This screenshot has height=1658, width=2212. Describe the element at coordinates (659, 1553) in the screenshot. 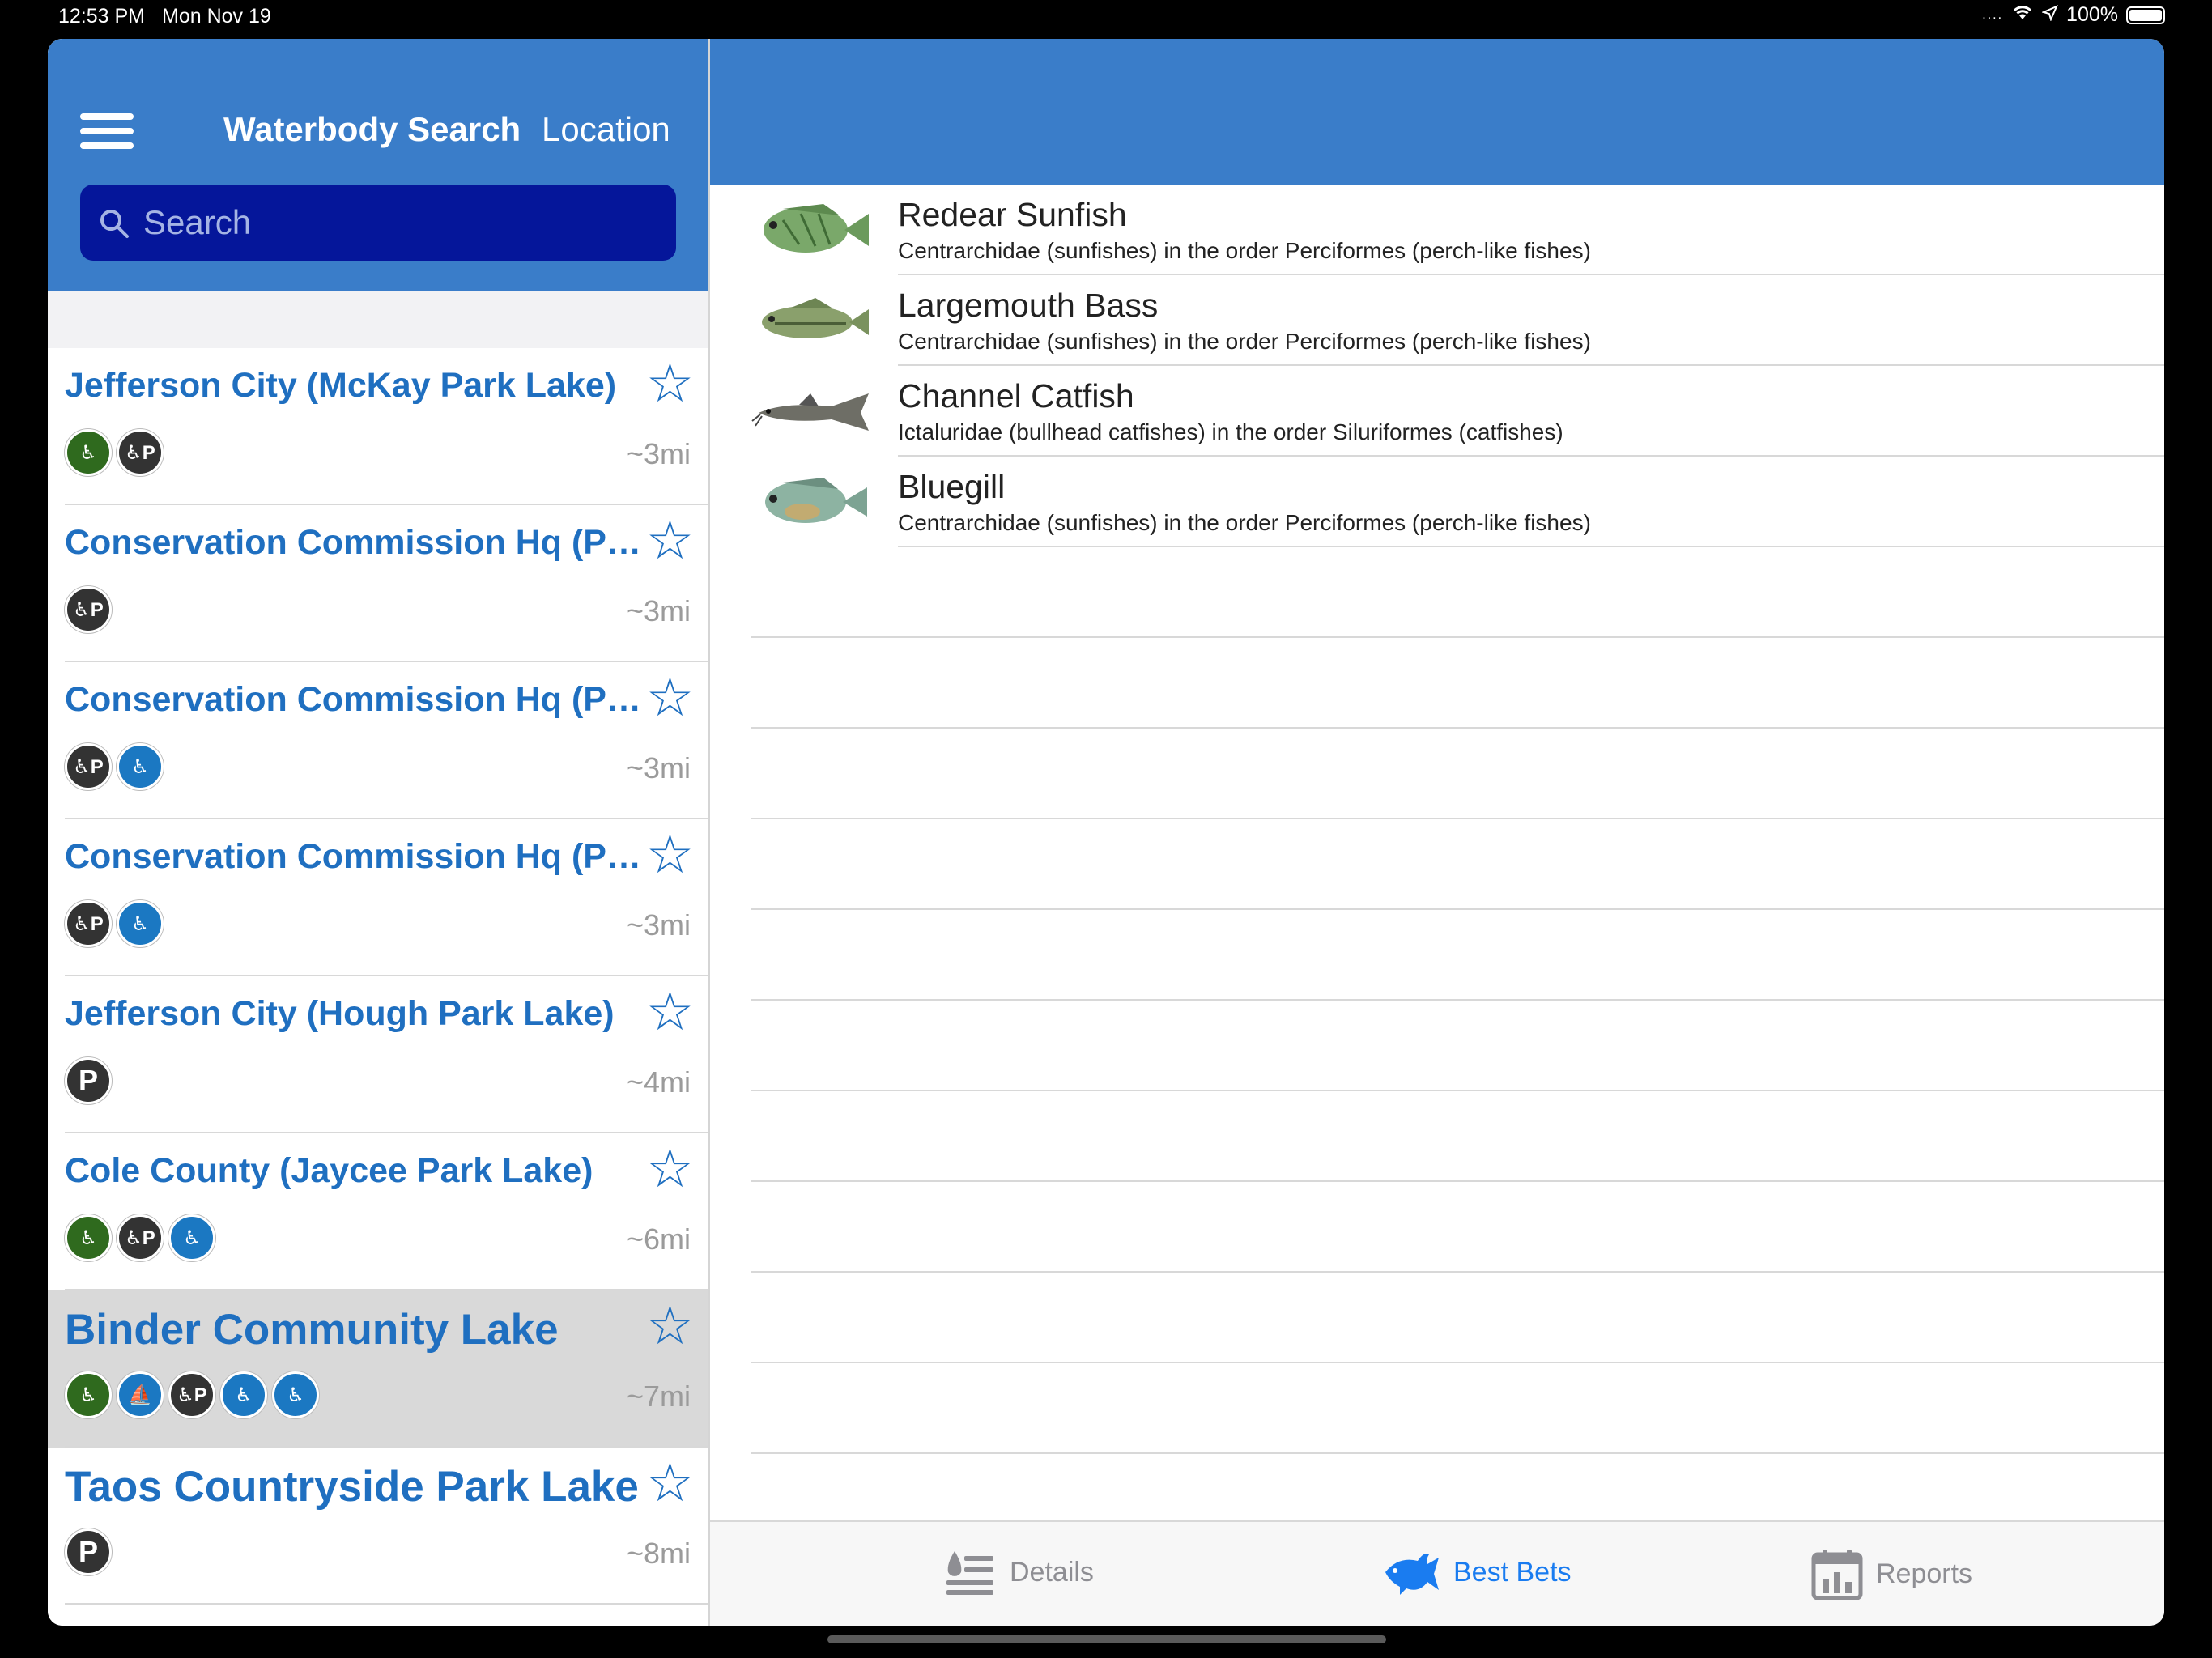

I see `waterbody-distance: ~8mi` at that location.